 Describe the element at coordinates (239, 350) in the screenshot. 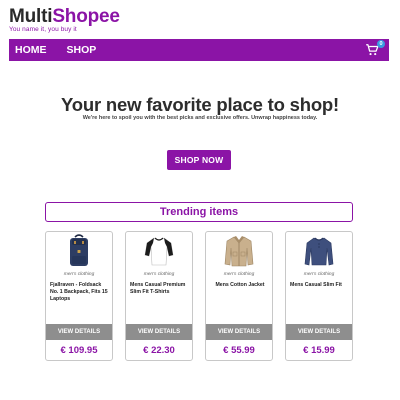

I see `product-price: € 55.99` at that location.